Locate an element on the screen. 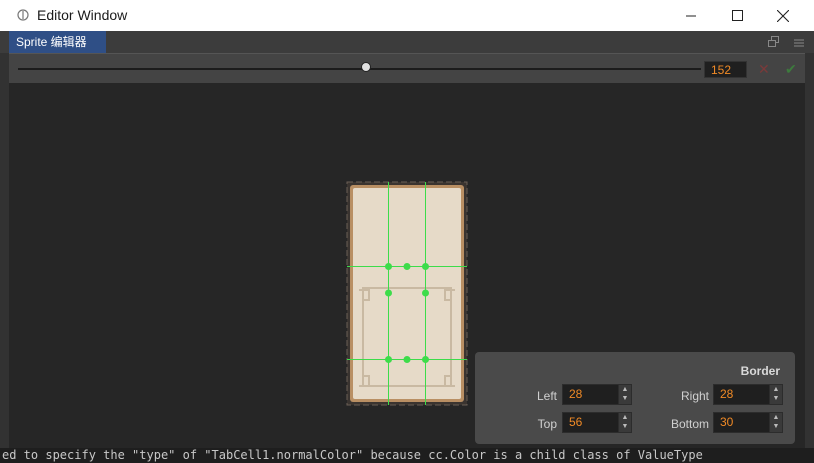  zoom-slider-thumb is located at coordinates (366, 67).